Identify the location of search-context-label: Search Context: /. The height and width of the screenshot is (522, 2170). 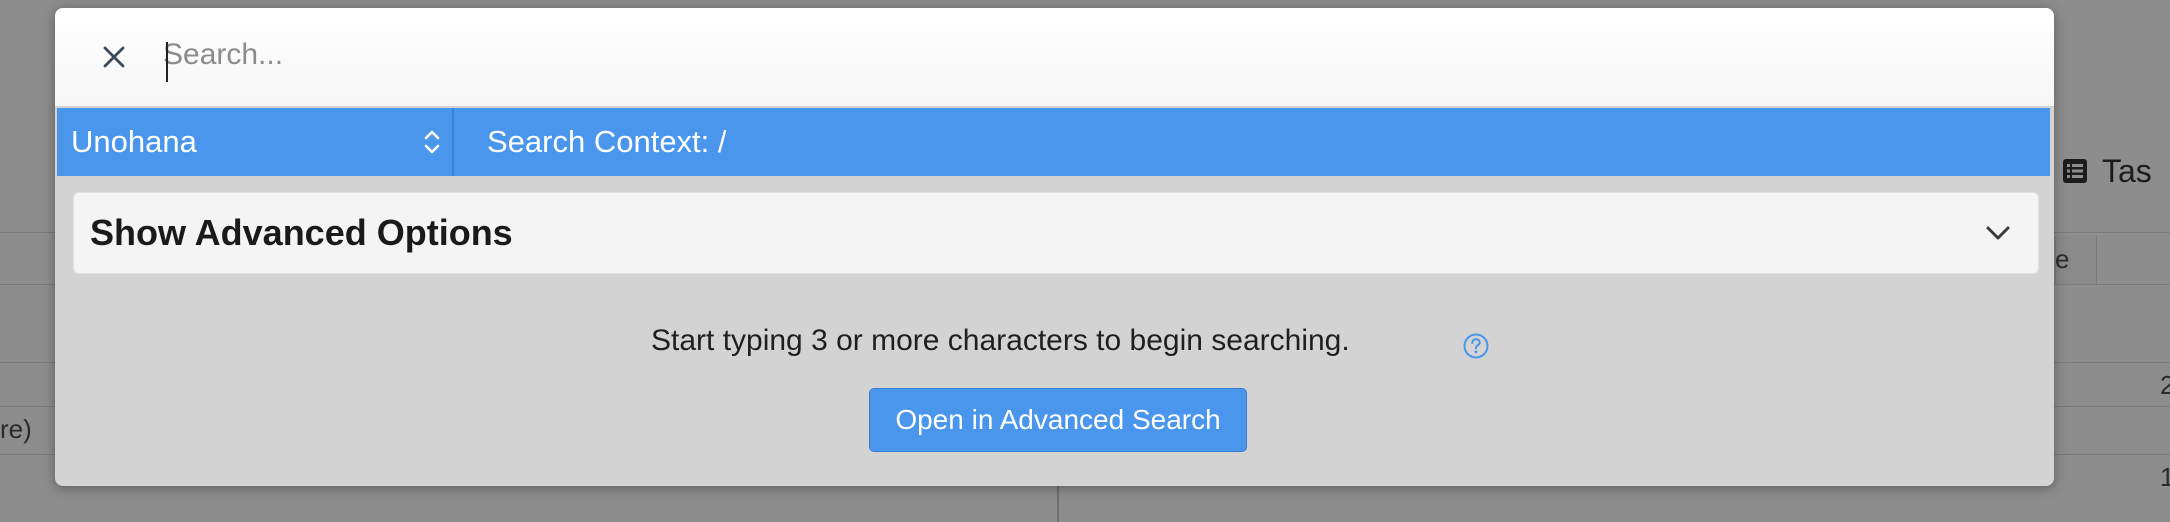
(607, 141).